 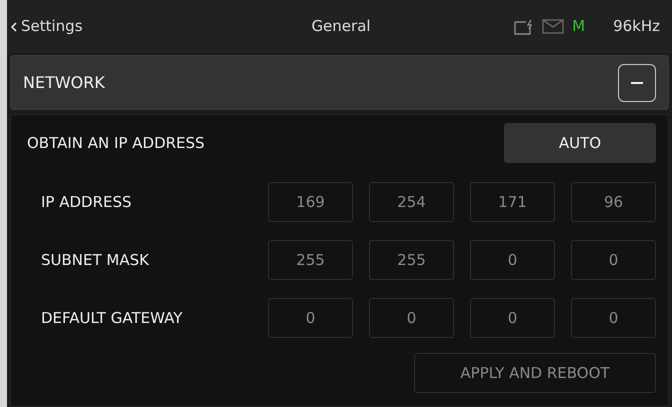 What do you see at coordinates (126, 26) in the screenshot?
I see `back-button: Settings` at bounding box center [126, 26].